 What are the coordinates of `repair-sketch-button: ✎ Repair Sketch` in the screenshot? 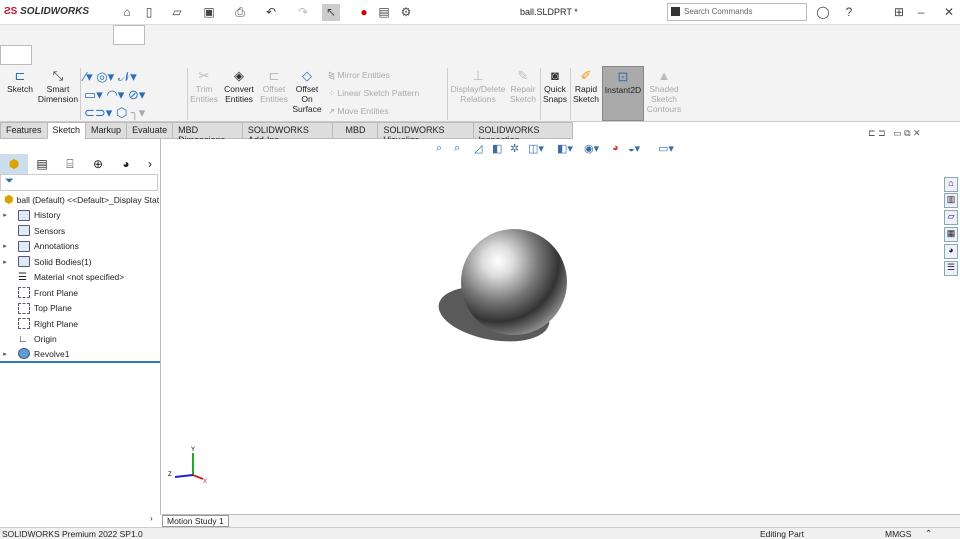 It's located at (523, 87).